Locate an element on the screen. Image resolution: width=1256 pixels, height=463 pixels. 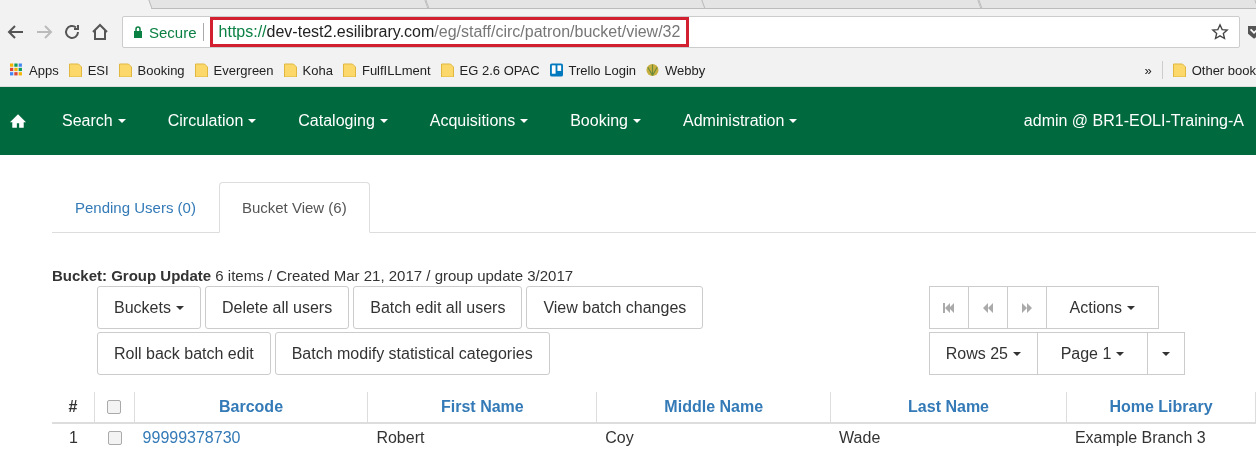
toolbar-button: Batch edit all users is located at coordinates (438, 307).